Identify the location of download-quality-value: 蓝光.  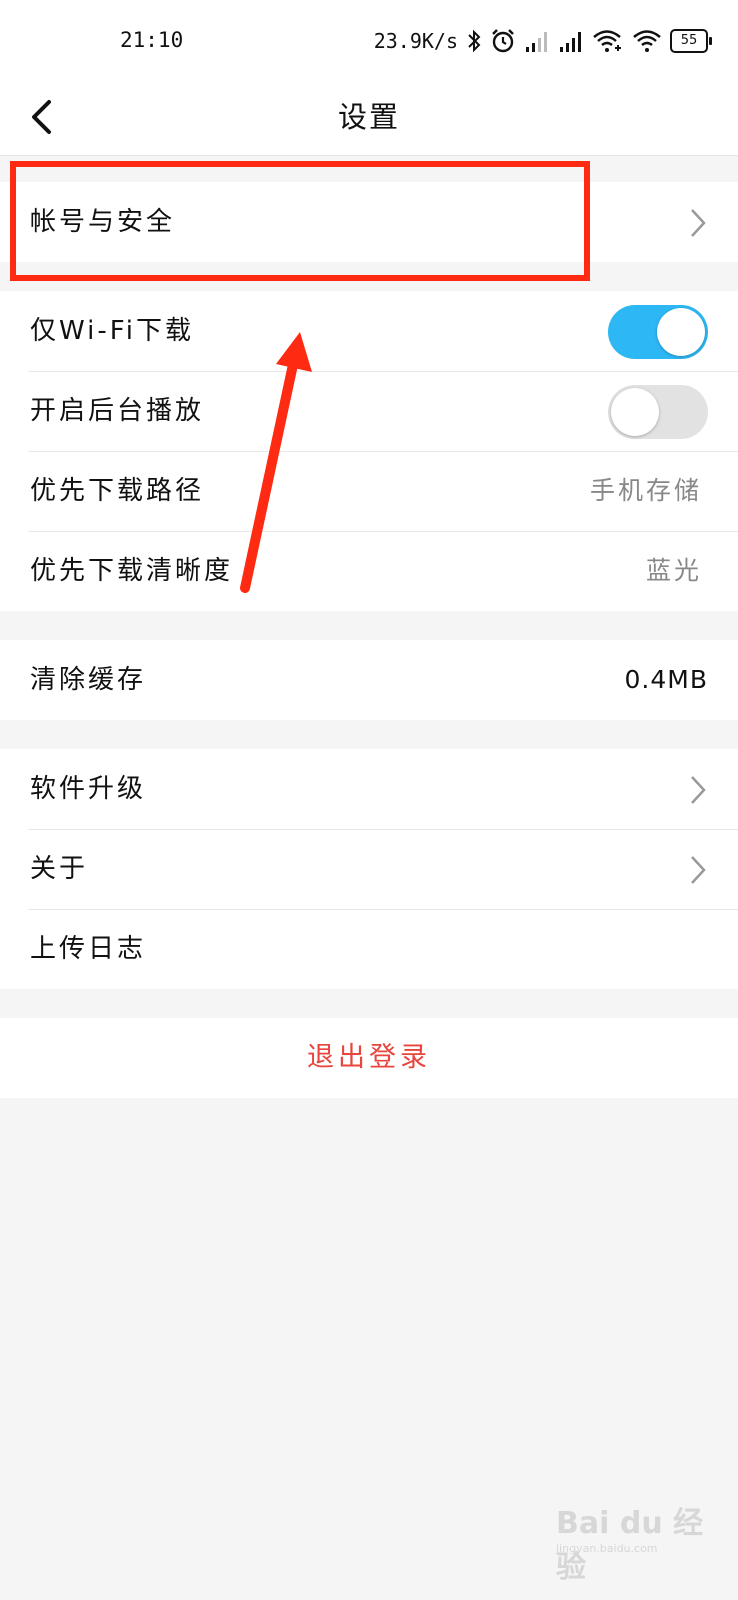
(673, 570).